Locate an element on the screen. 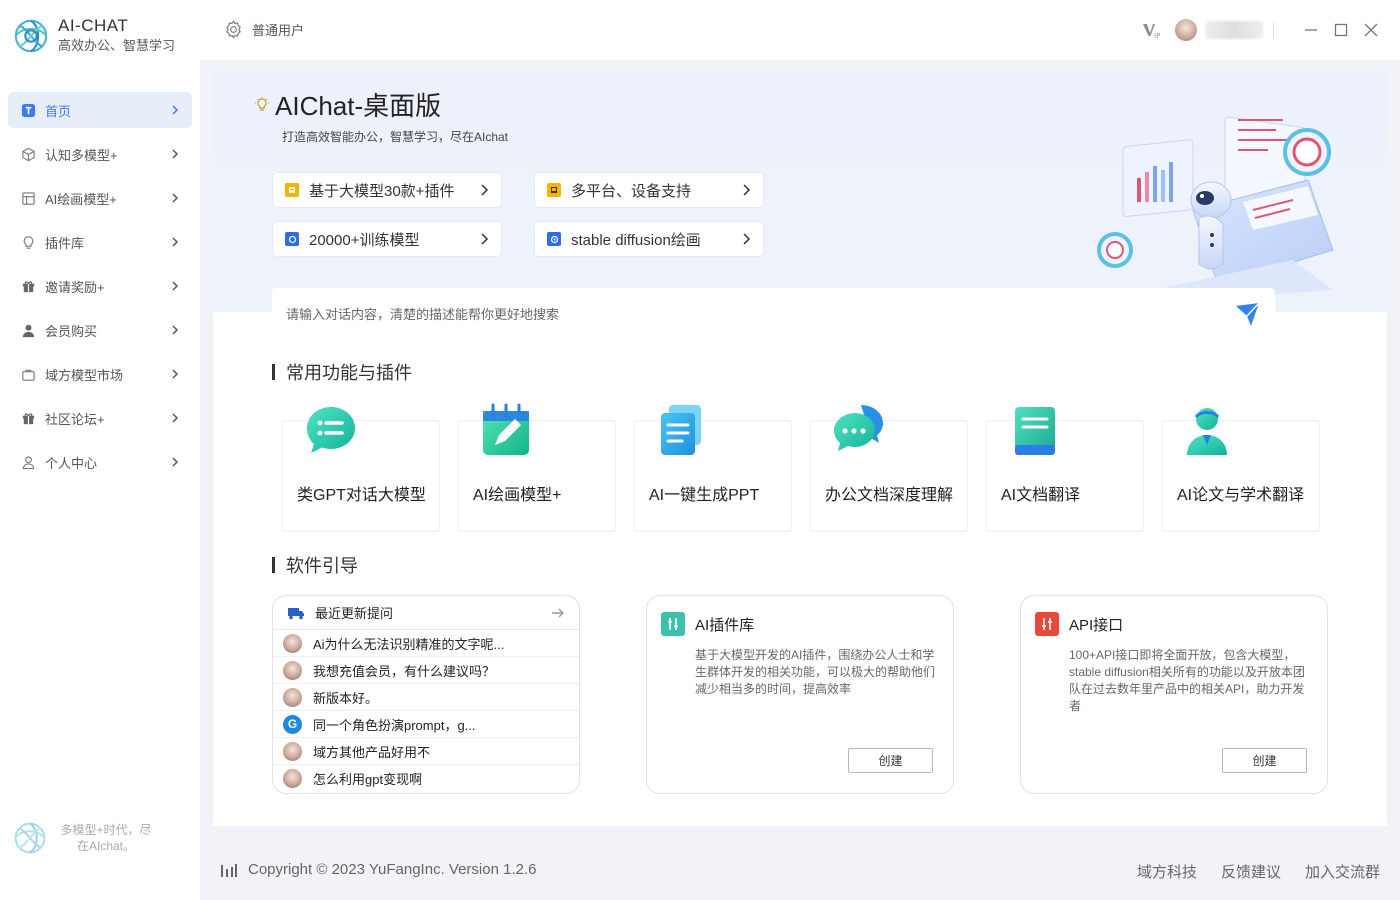 This screenshot has height=900, width=1400. bar-chart-icon is located at coordinates (229, 870).